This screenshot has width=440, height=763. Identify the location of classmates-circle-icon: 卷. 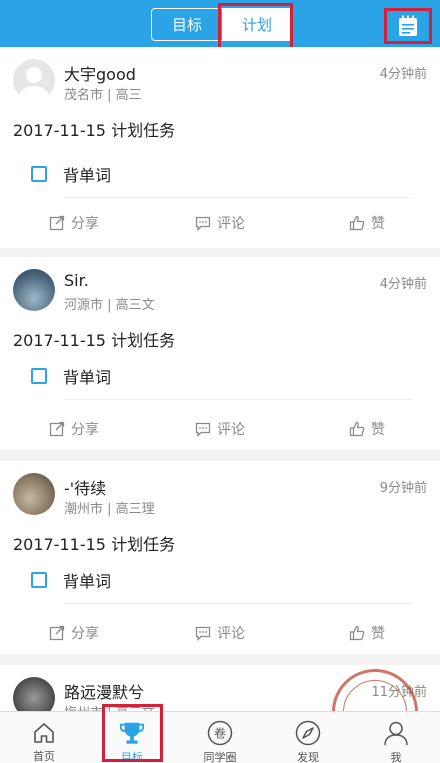
(220, 733).